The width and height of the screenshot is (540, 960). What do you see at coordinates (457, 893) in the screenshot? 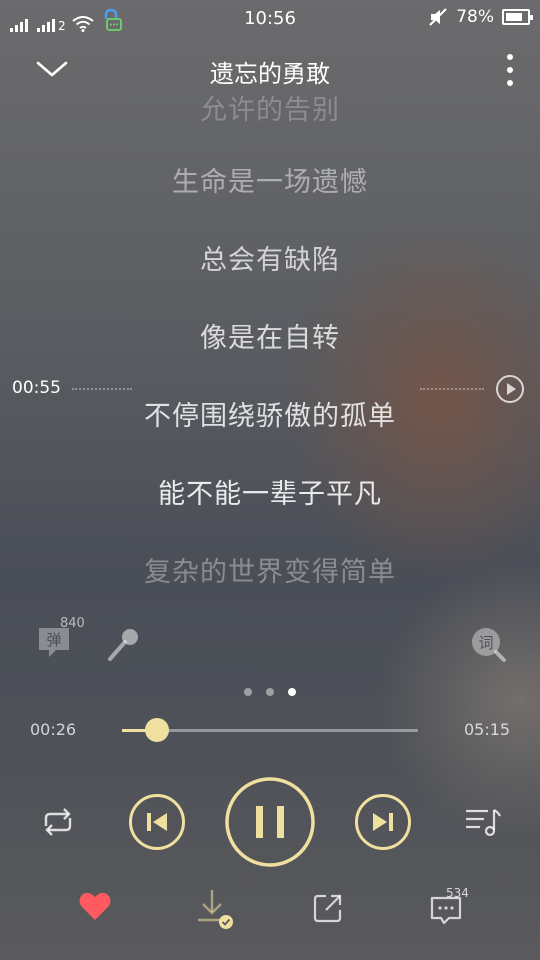
I see `comment-count: 534` at bounding box center [457, 893].